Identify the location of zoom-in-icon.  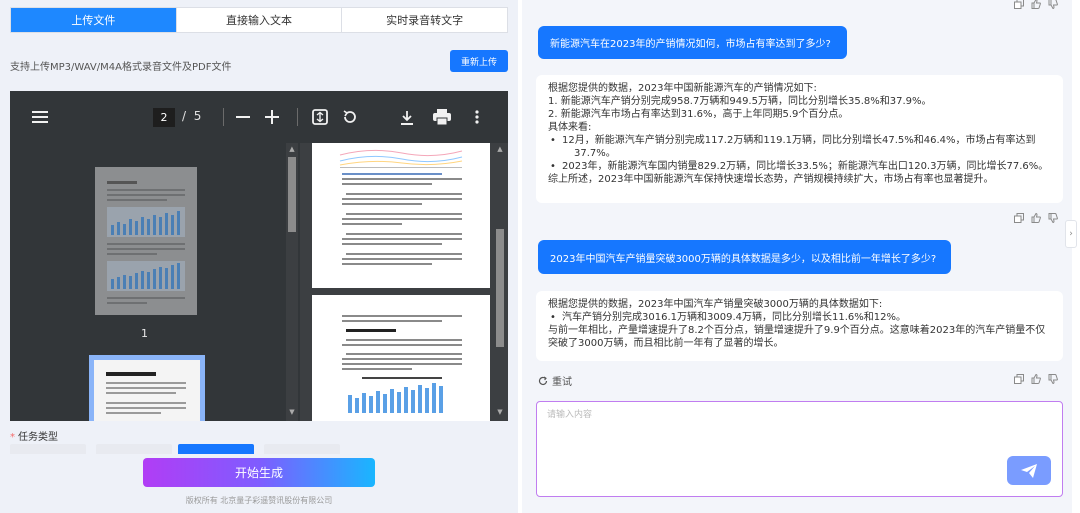
(272, 117).